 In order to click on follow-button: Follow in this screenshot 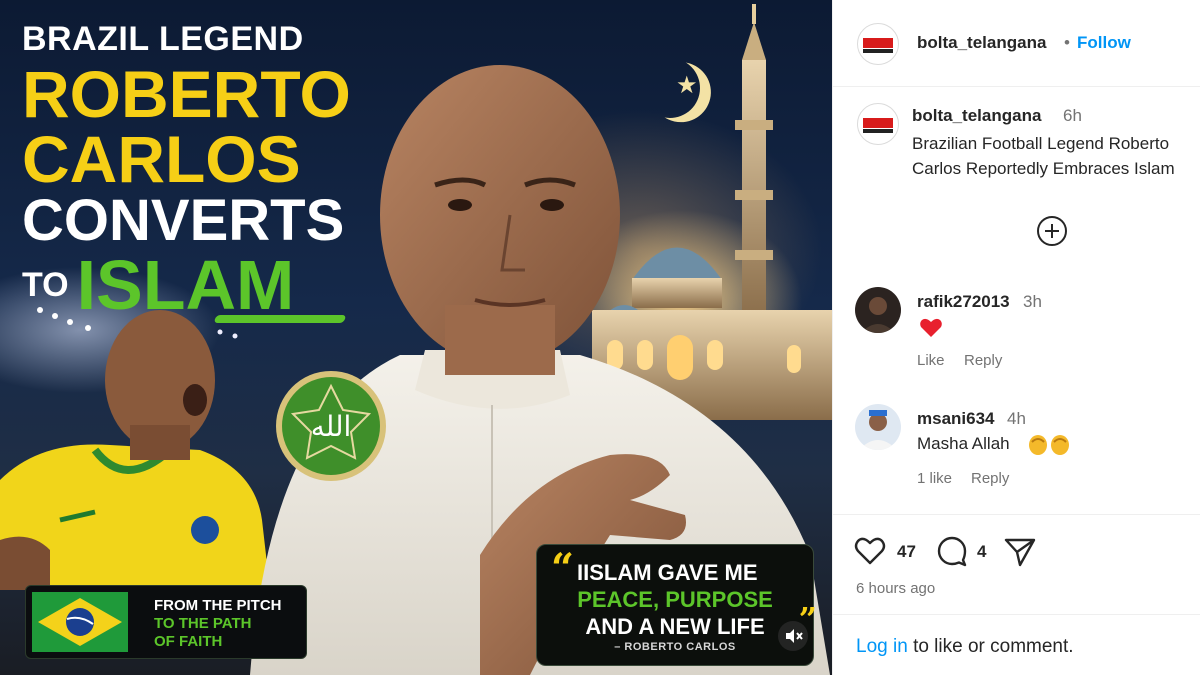, I will do `click(1104, 43)`.